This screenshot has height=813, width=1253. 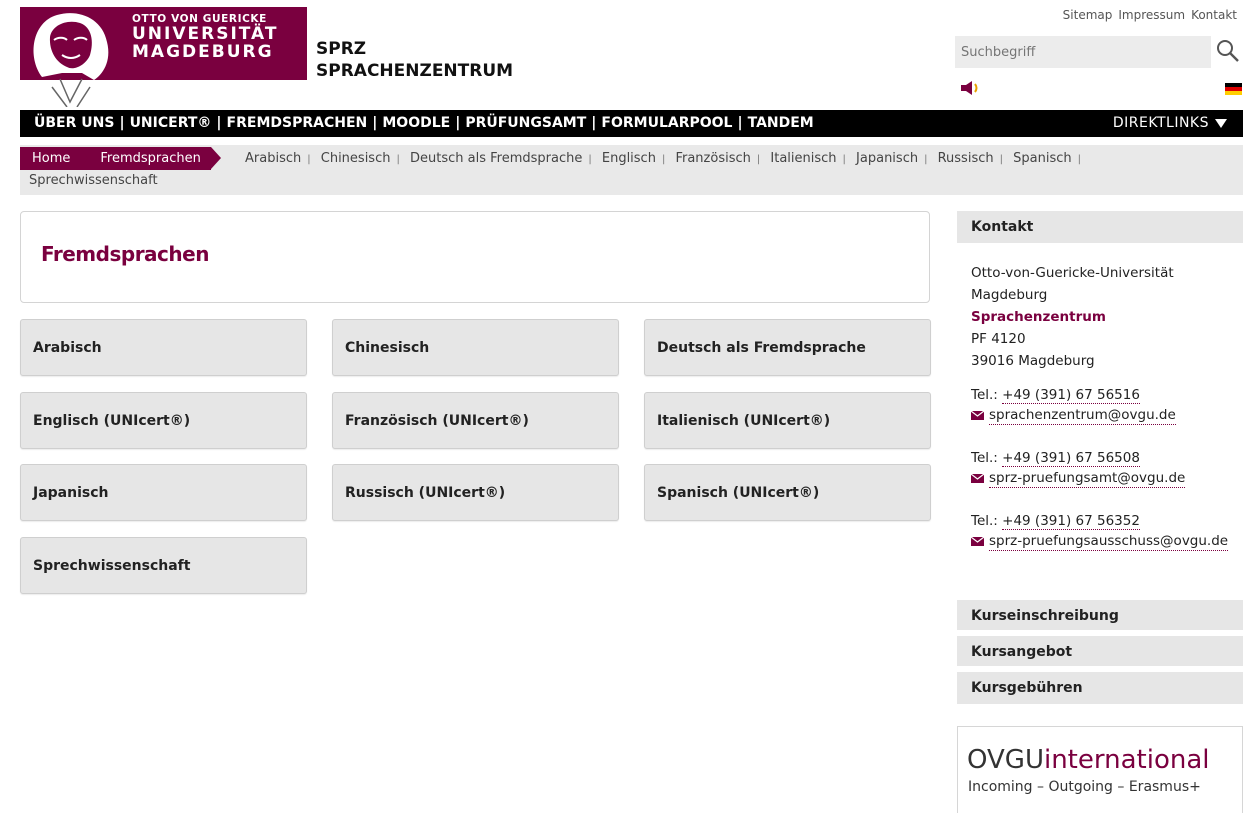 What do you see at coordinates (273, 158) in the screenshot?
I see `sublink-arabisch: Arabisch` at bounding box center [273, 158].